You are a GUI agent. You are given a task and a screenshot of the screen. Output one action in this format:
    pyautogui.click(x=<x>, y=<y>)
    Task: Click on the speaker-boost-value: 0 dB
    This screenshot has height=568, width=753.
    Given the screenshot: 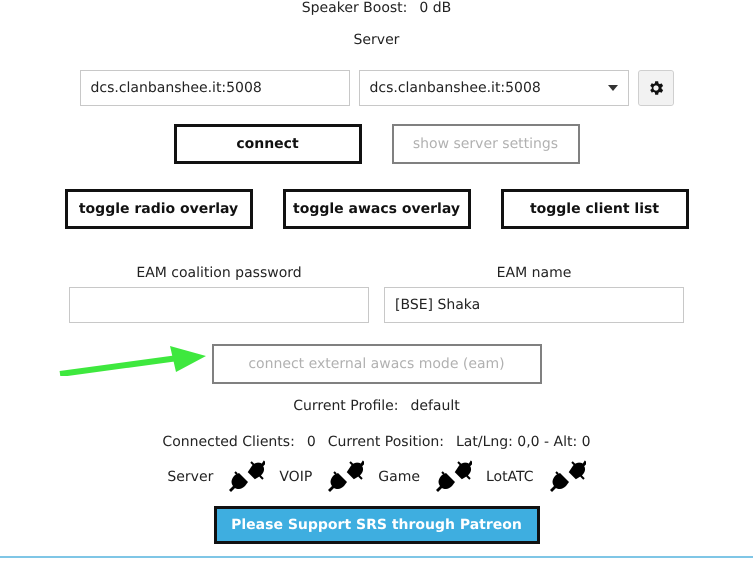 What is the action you would take?
    pyautogui.click(x=435, y=8)
    